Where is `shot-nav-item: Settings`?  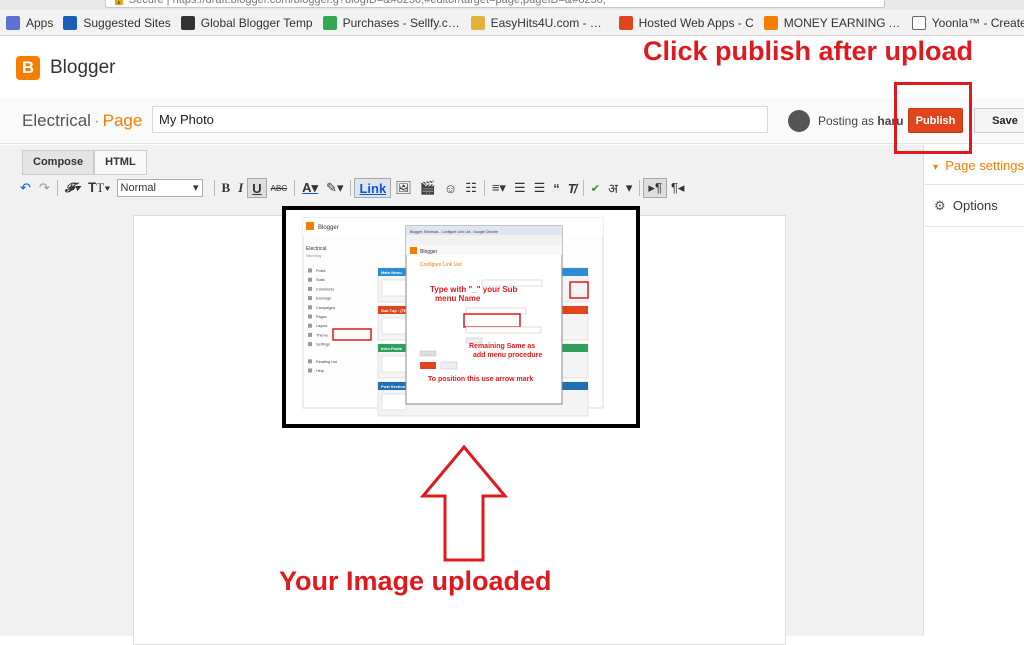
shot-nav-item: Settings is located at coordinates (323, 345).